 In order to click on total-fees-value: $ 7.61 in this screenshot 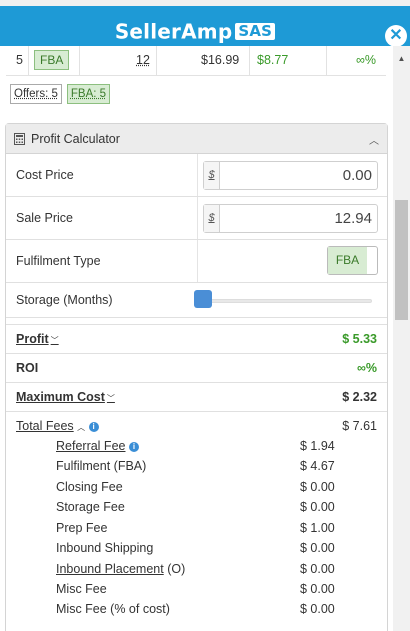, I will do `click(359, 426)`.